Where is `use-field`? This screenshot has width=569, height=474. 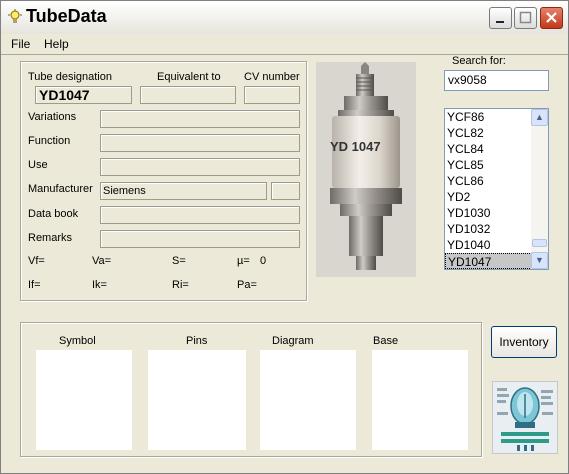 use-field is located at coordinates (200, 167).